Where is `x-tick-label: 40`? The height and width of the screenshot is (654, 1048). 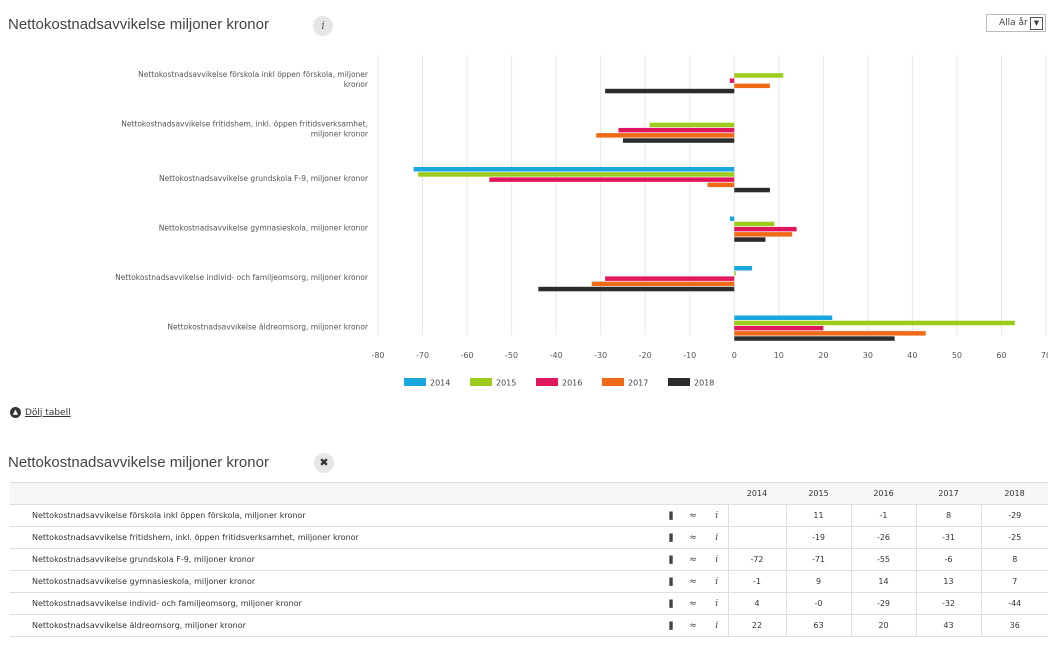 x-tick-label: 40 is located at coordinates (912, 355).